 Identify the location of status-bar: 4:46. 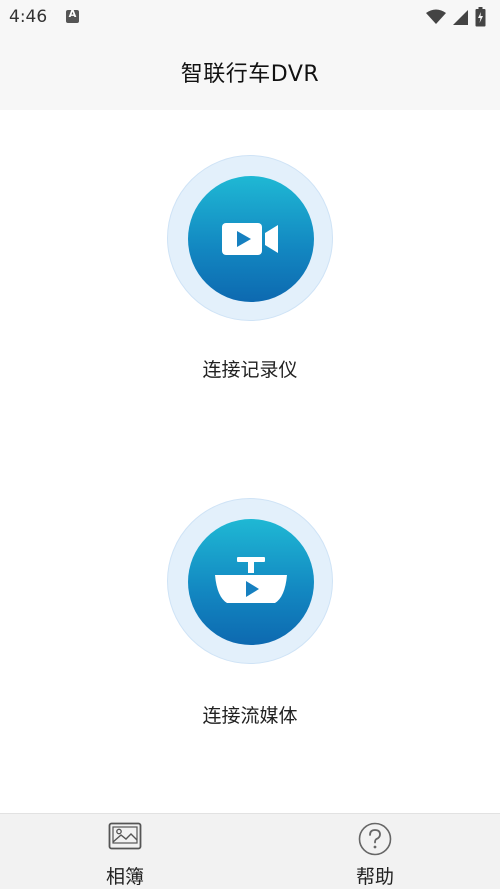
(250, 17).